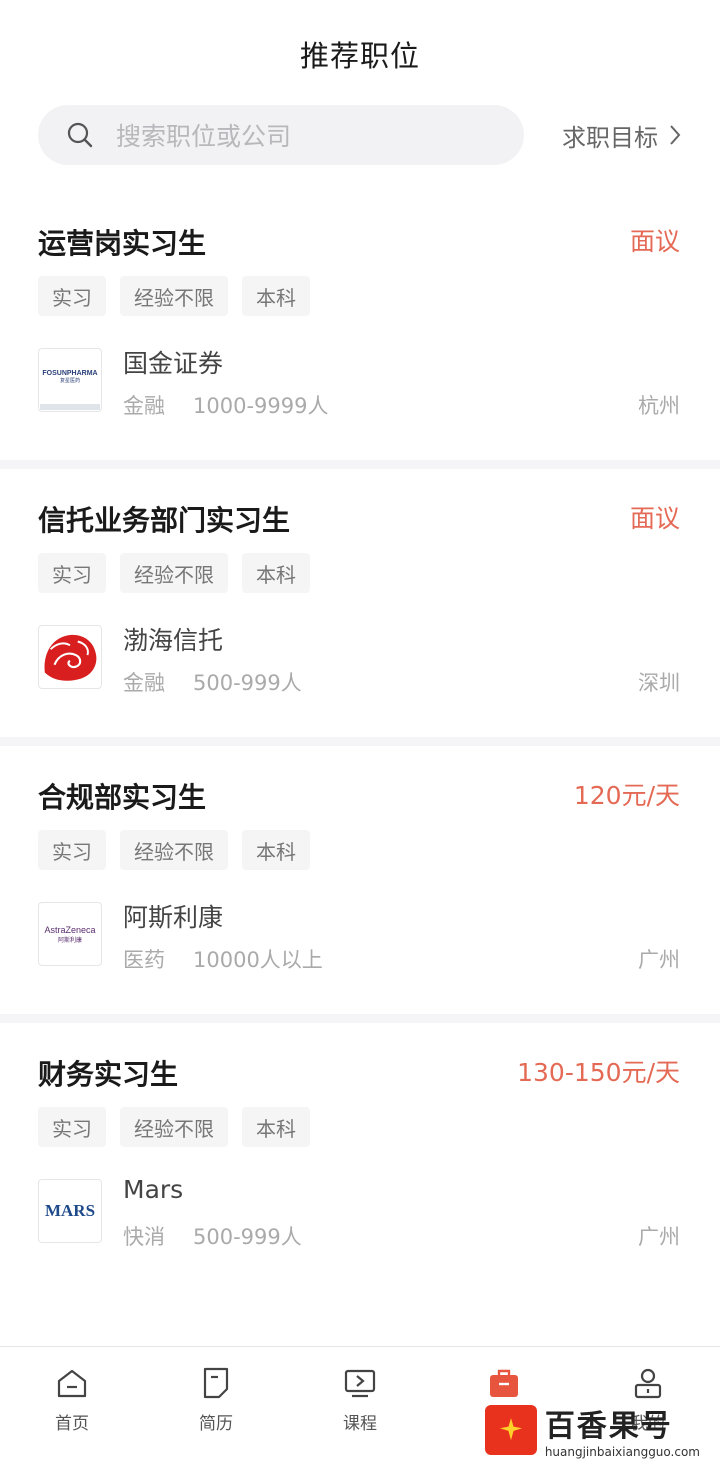  What do you see at coordinates (70, 373) in the screenshot?
I see `logo-text: FOSUNPHARMA` at bounding box center [70, 373].